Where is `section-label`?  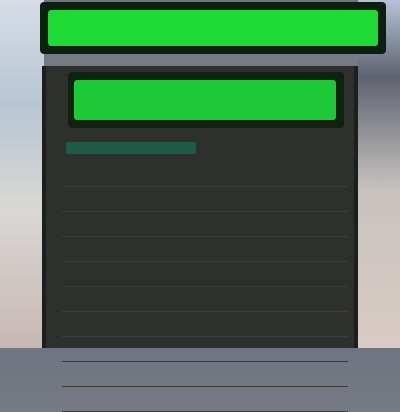
section-label is located at coordinates (131, 148).